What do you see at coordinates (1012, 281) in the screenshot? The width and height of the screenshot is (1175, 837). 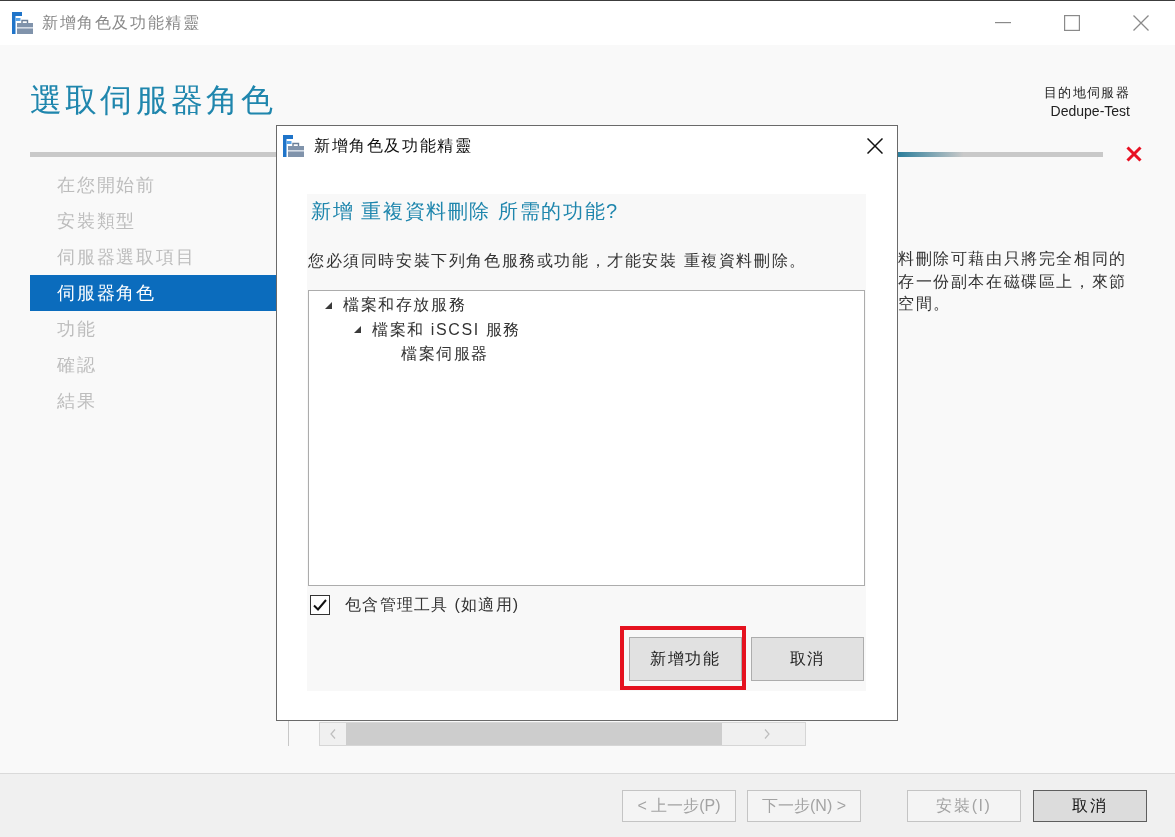 I see `description-text: 存一份副本在磁碟區上，來節` at bounding box center [1012, 281].